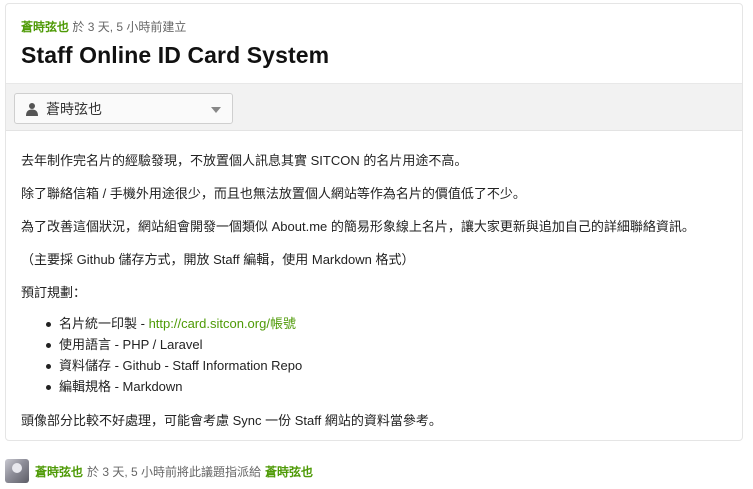 This screenshot has width=753, height=489. What do you see at coordinates (374, 107) in the screenshot?
I see `assignee-bar: 蒼時弦也` at bounding box center [374, 107].